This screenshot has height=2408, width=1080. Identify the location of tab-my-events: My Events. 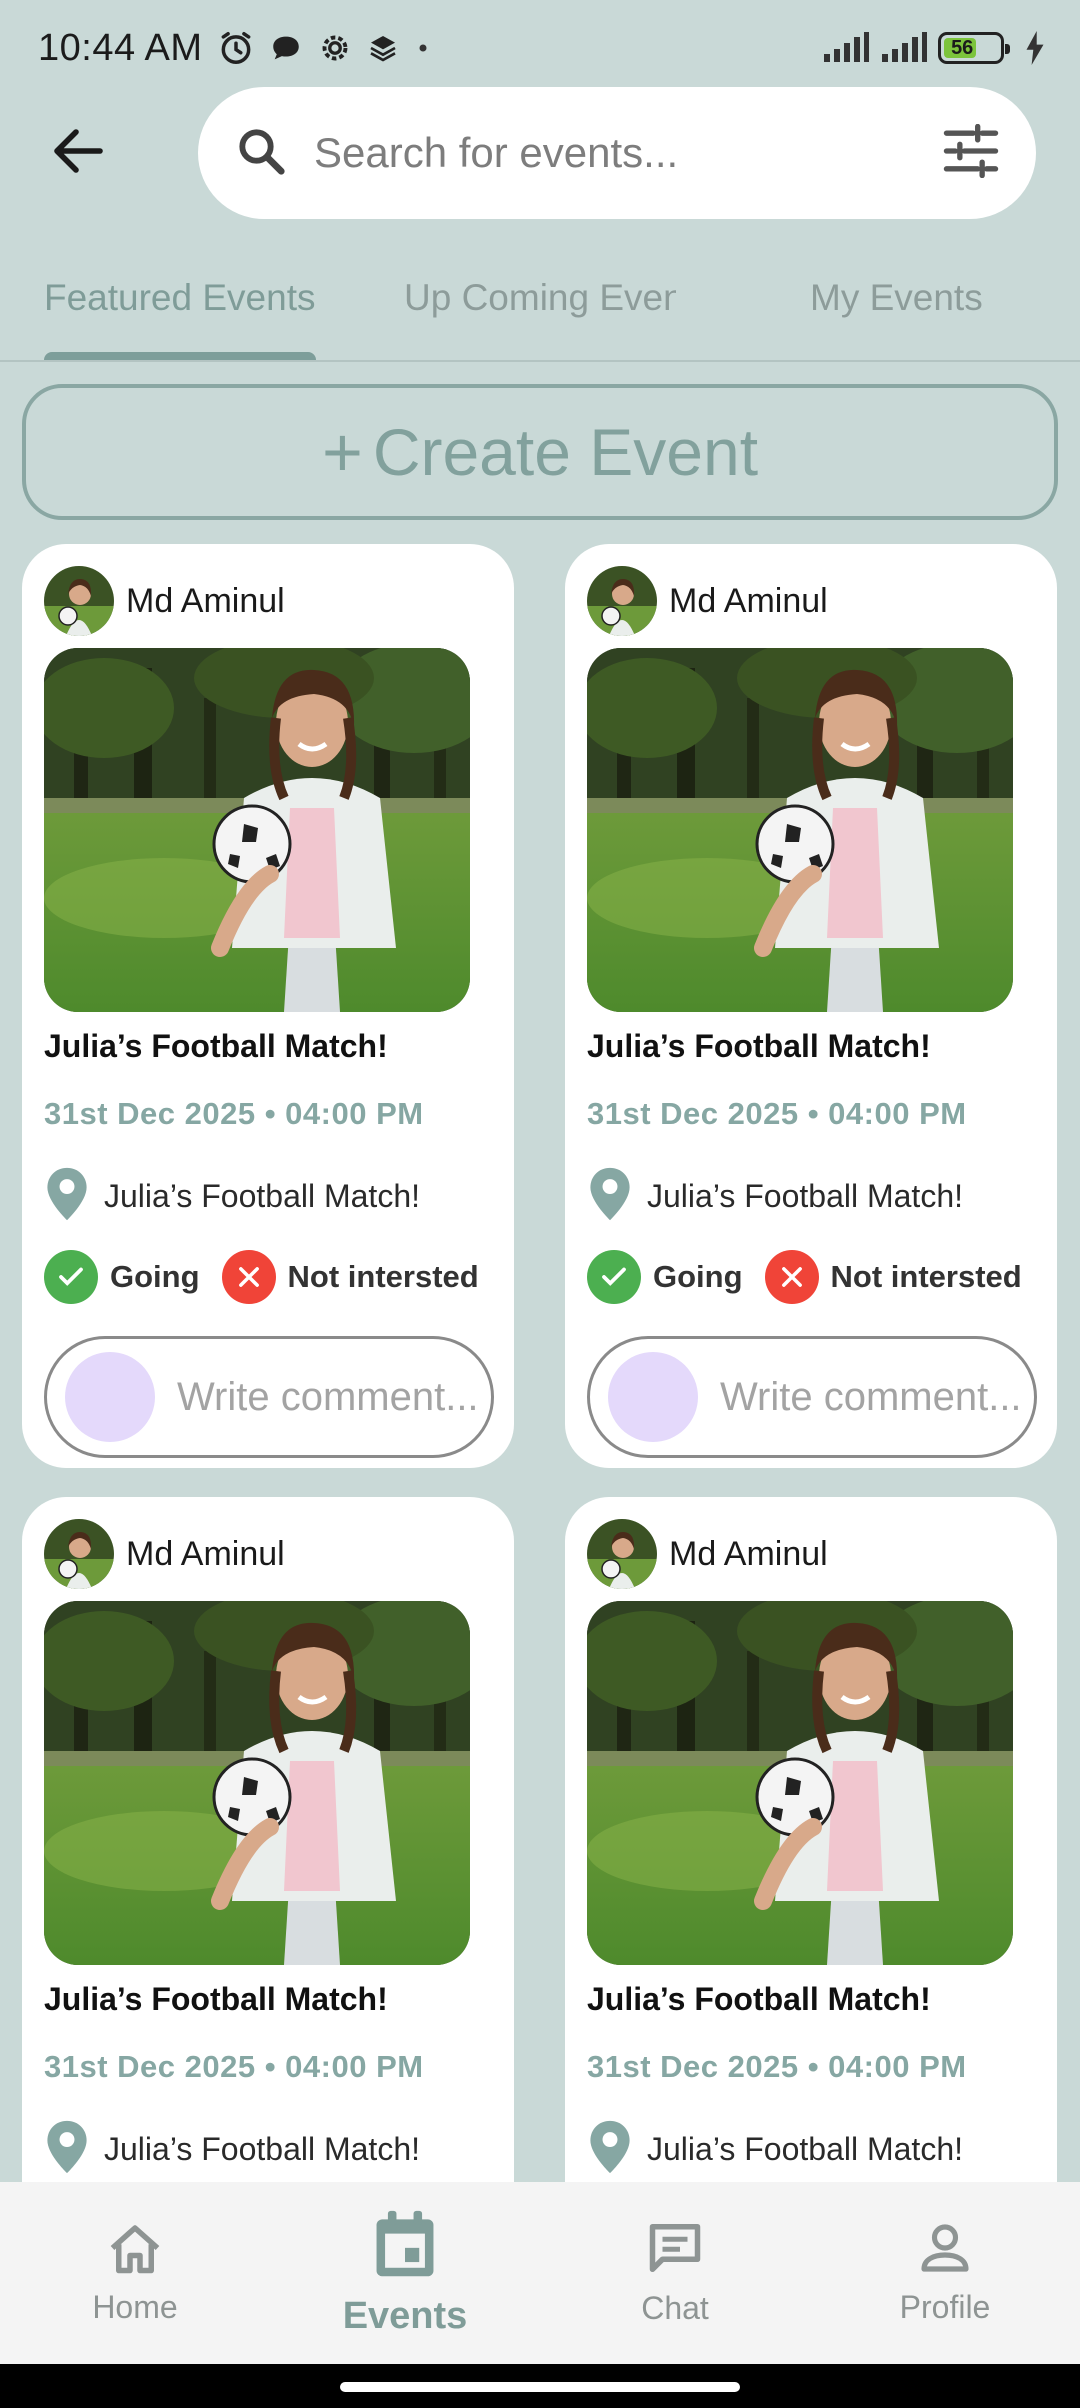
(910, 298).